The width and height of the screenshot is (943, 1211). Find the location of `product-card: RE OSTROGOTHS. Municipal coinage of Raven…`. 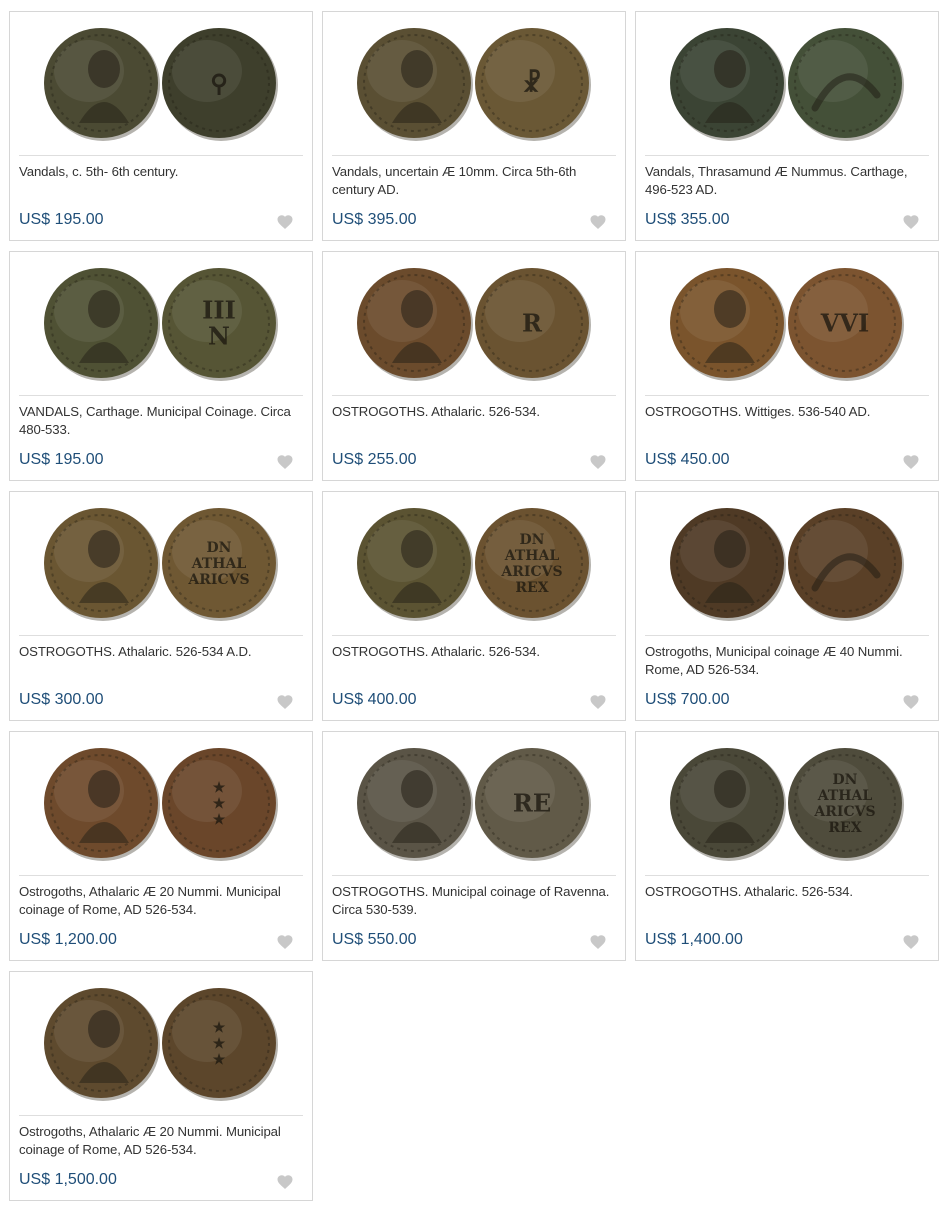

product-card: RE OSTROGOTHS. Municipal coinage of Raven… is located at coordinates (474, 846).